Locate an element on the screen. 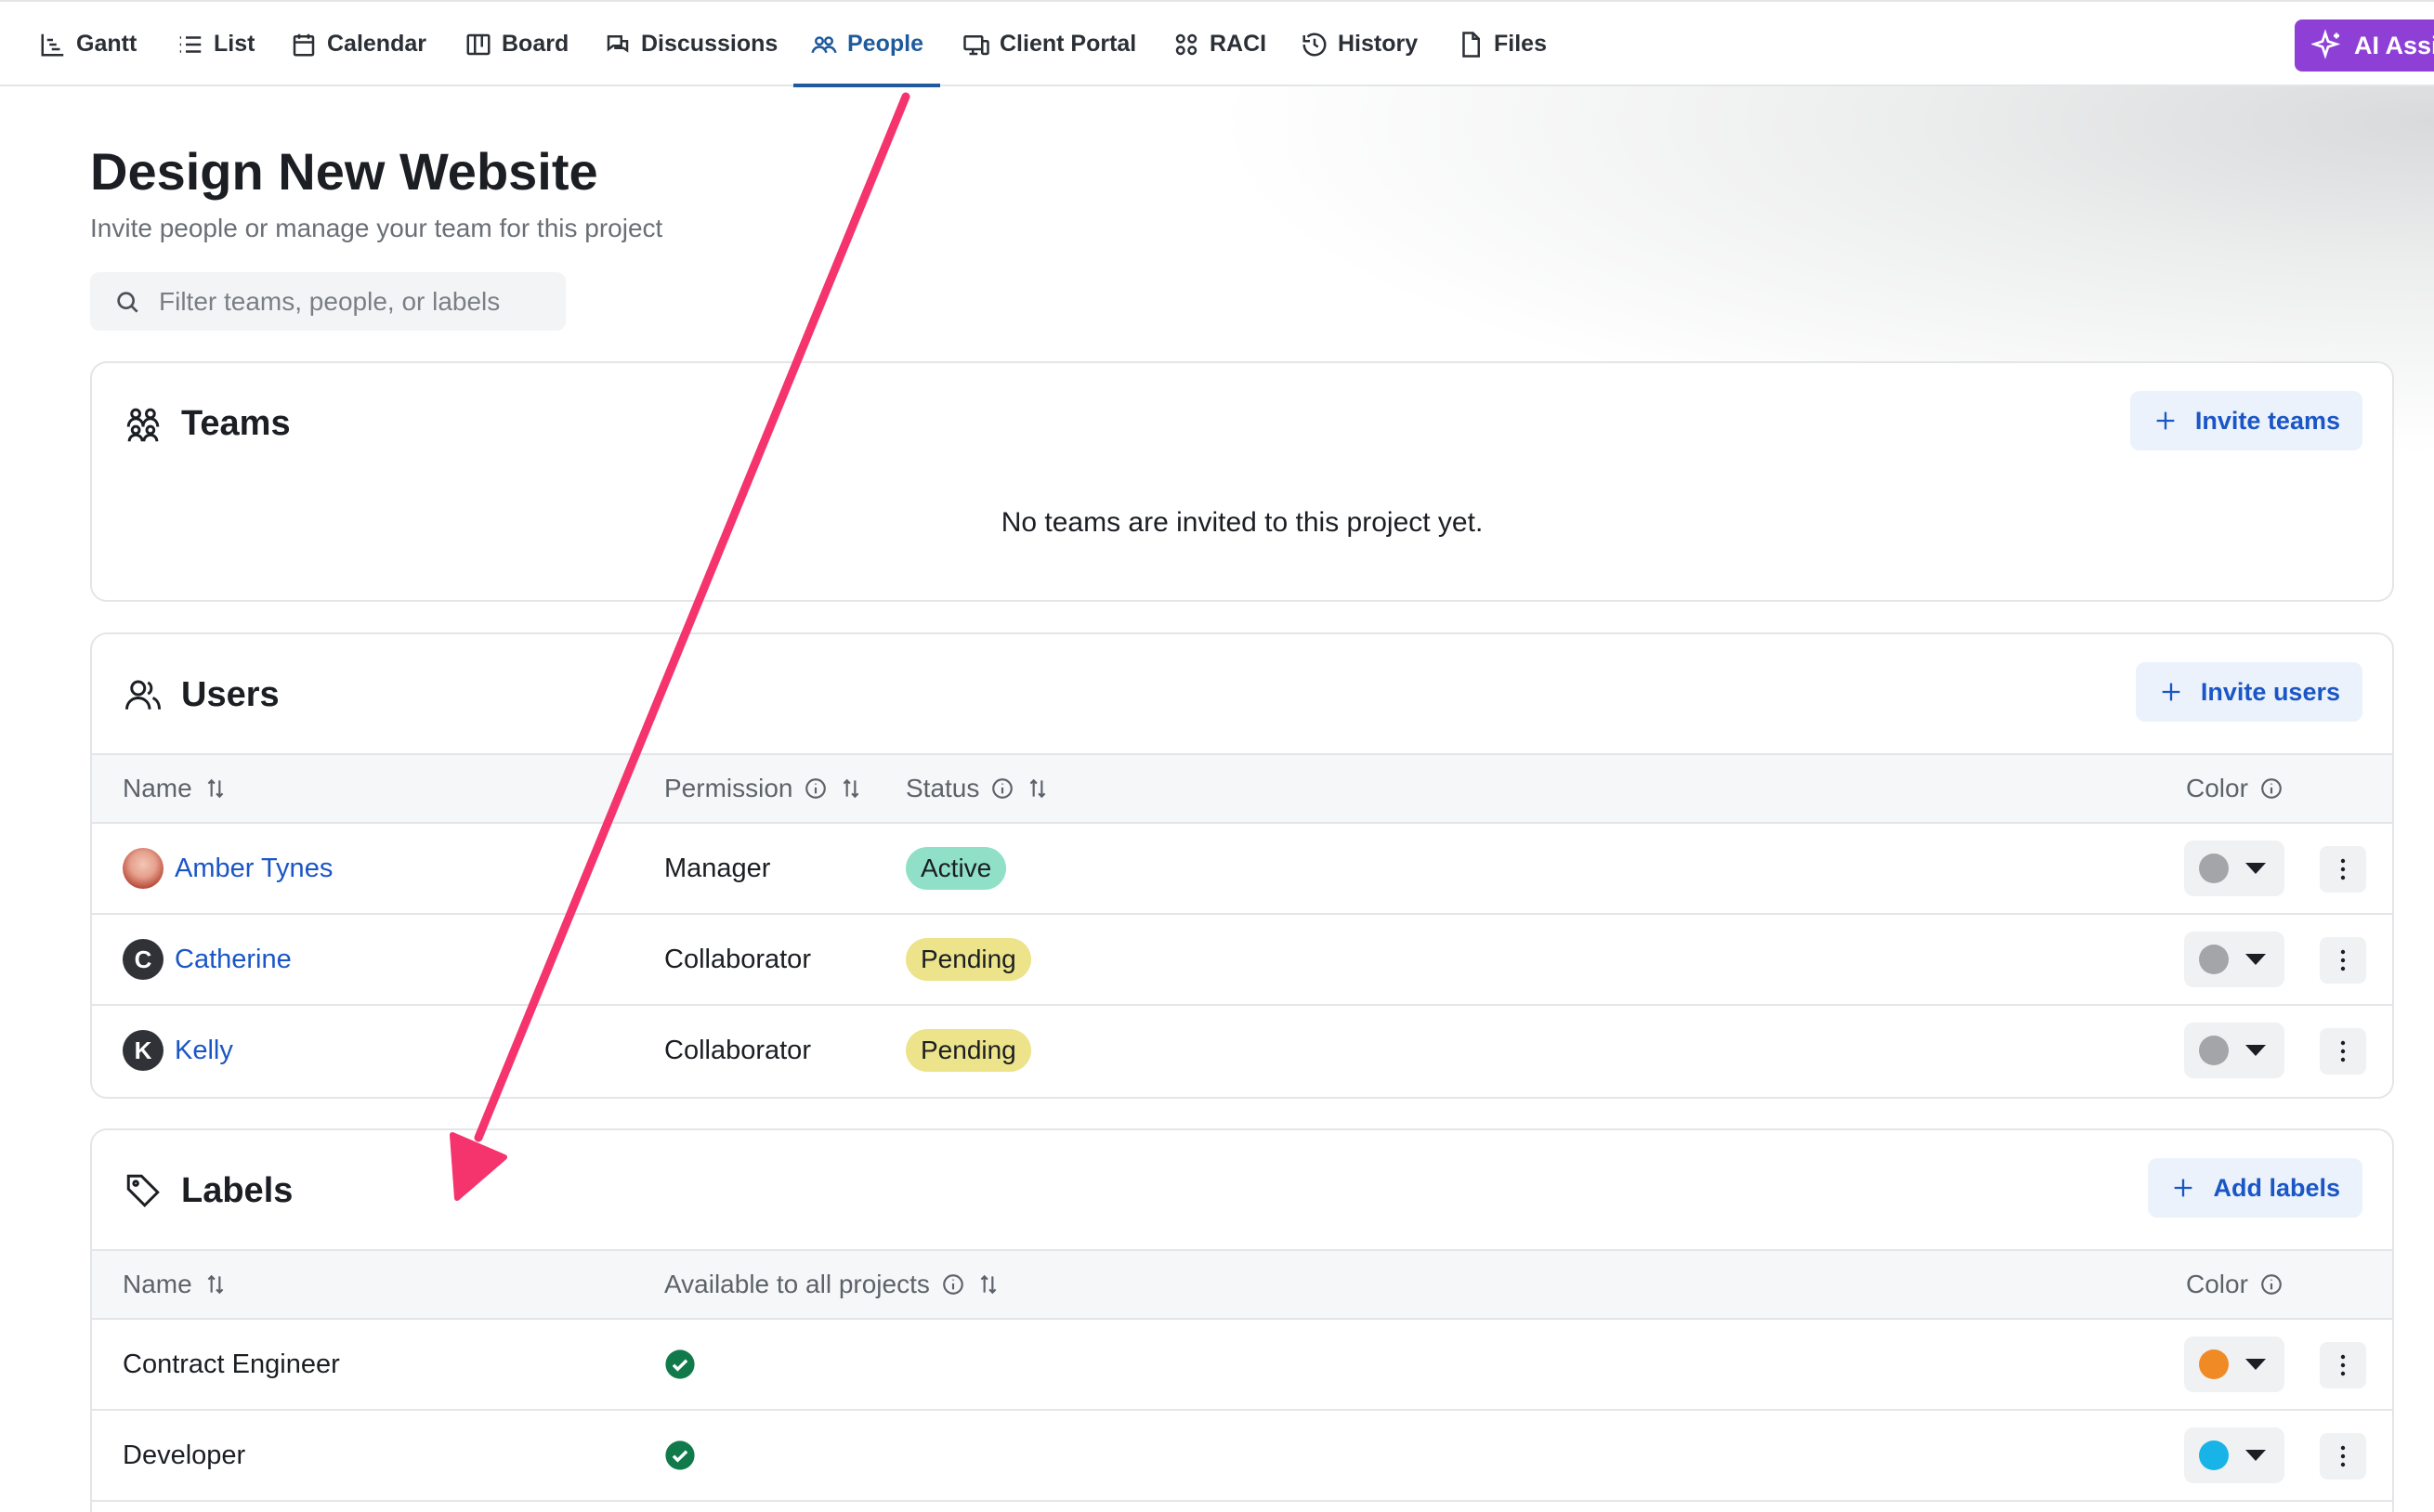 The width and height of the screenshot is (2434, 1512). teams-heading: Teams is located at coordinates (207, 424).